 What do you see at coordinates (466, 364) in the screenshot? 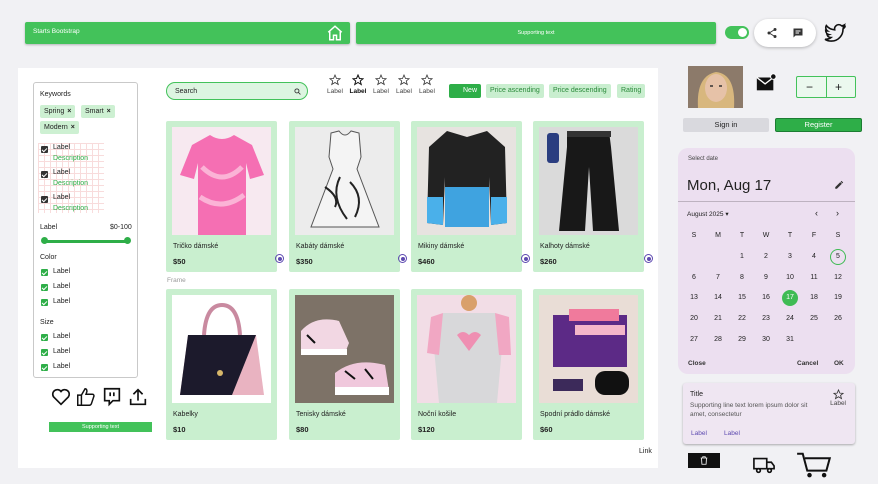
I see `product-card: Noční košile $120` at bounding box center [466, 364].